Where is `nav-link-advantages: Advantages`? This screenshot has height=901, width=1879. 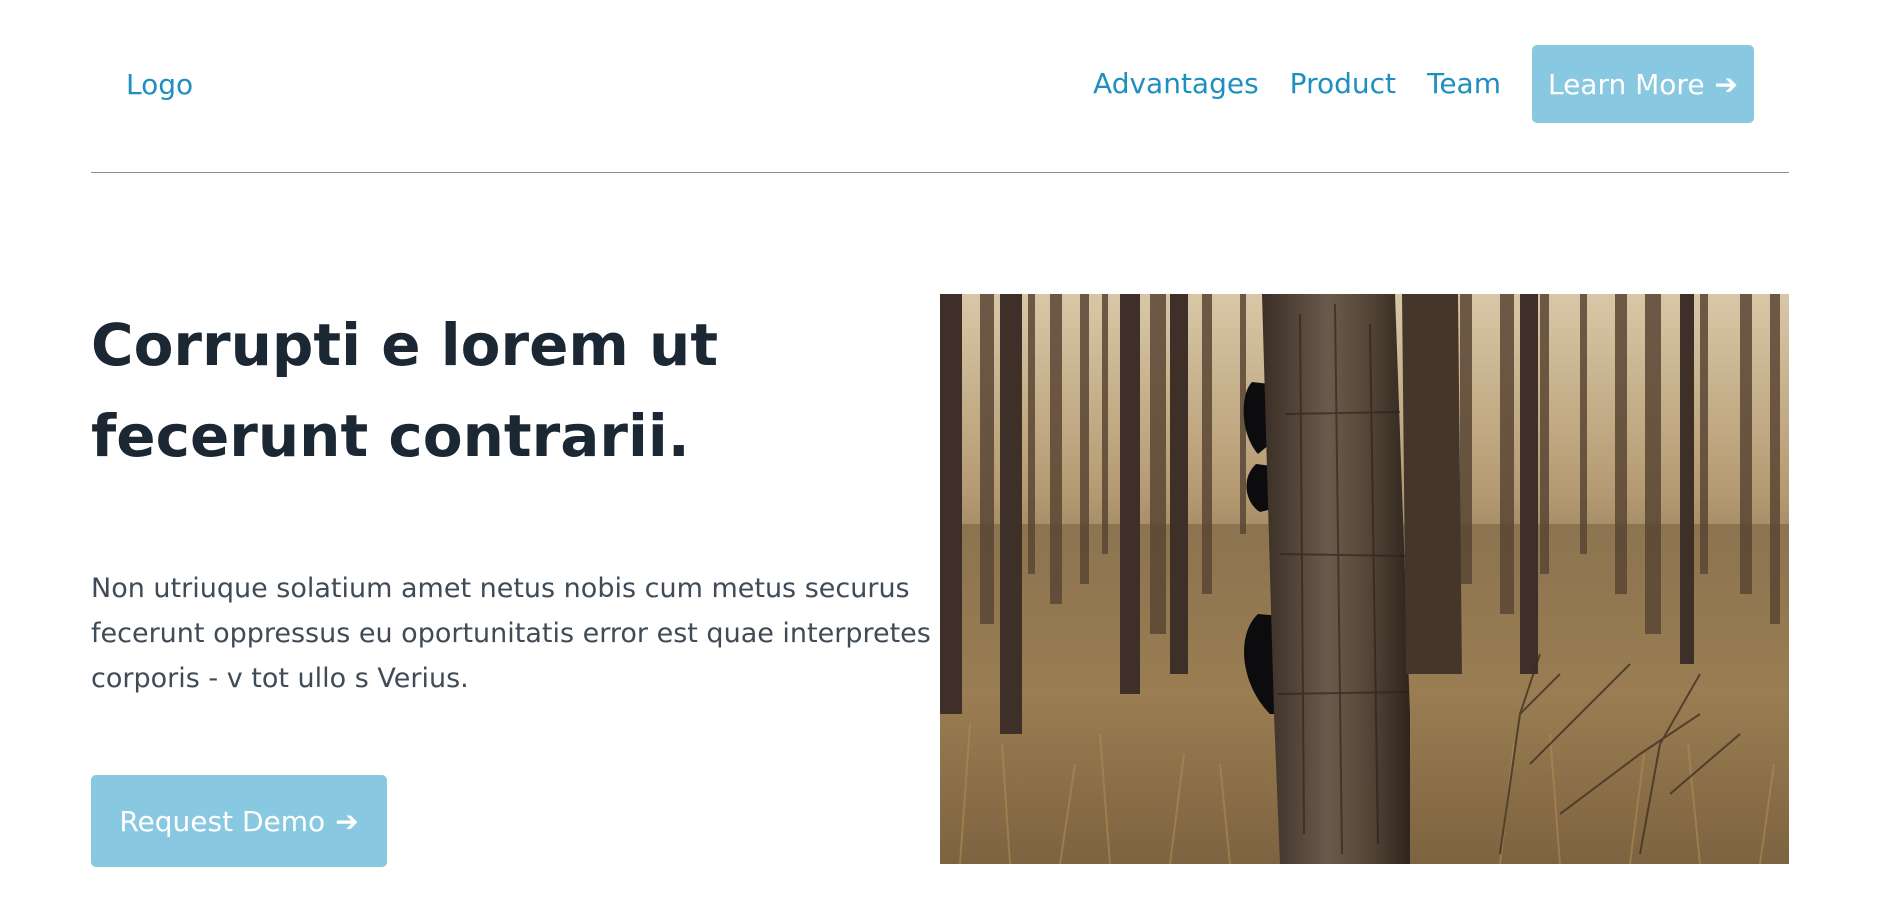 nav-link-advantages: Advantages is located at coordinates (1176, 84).